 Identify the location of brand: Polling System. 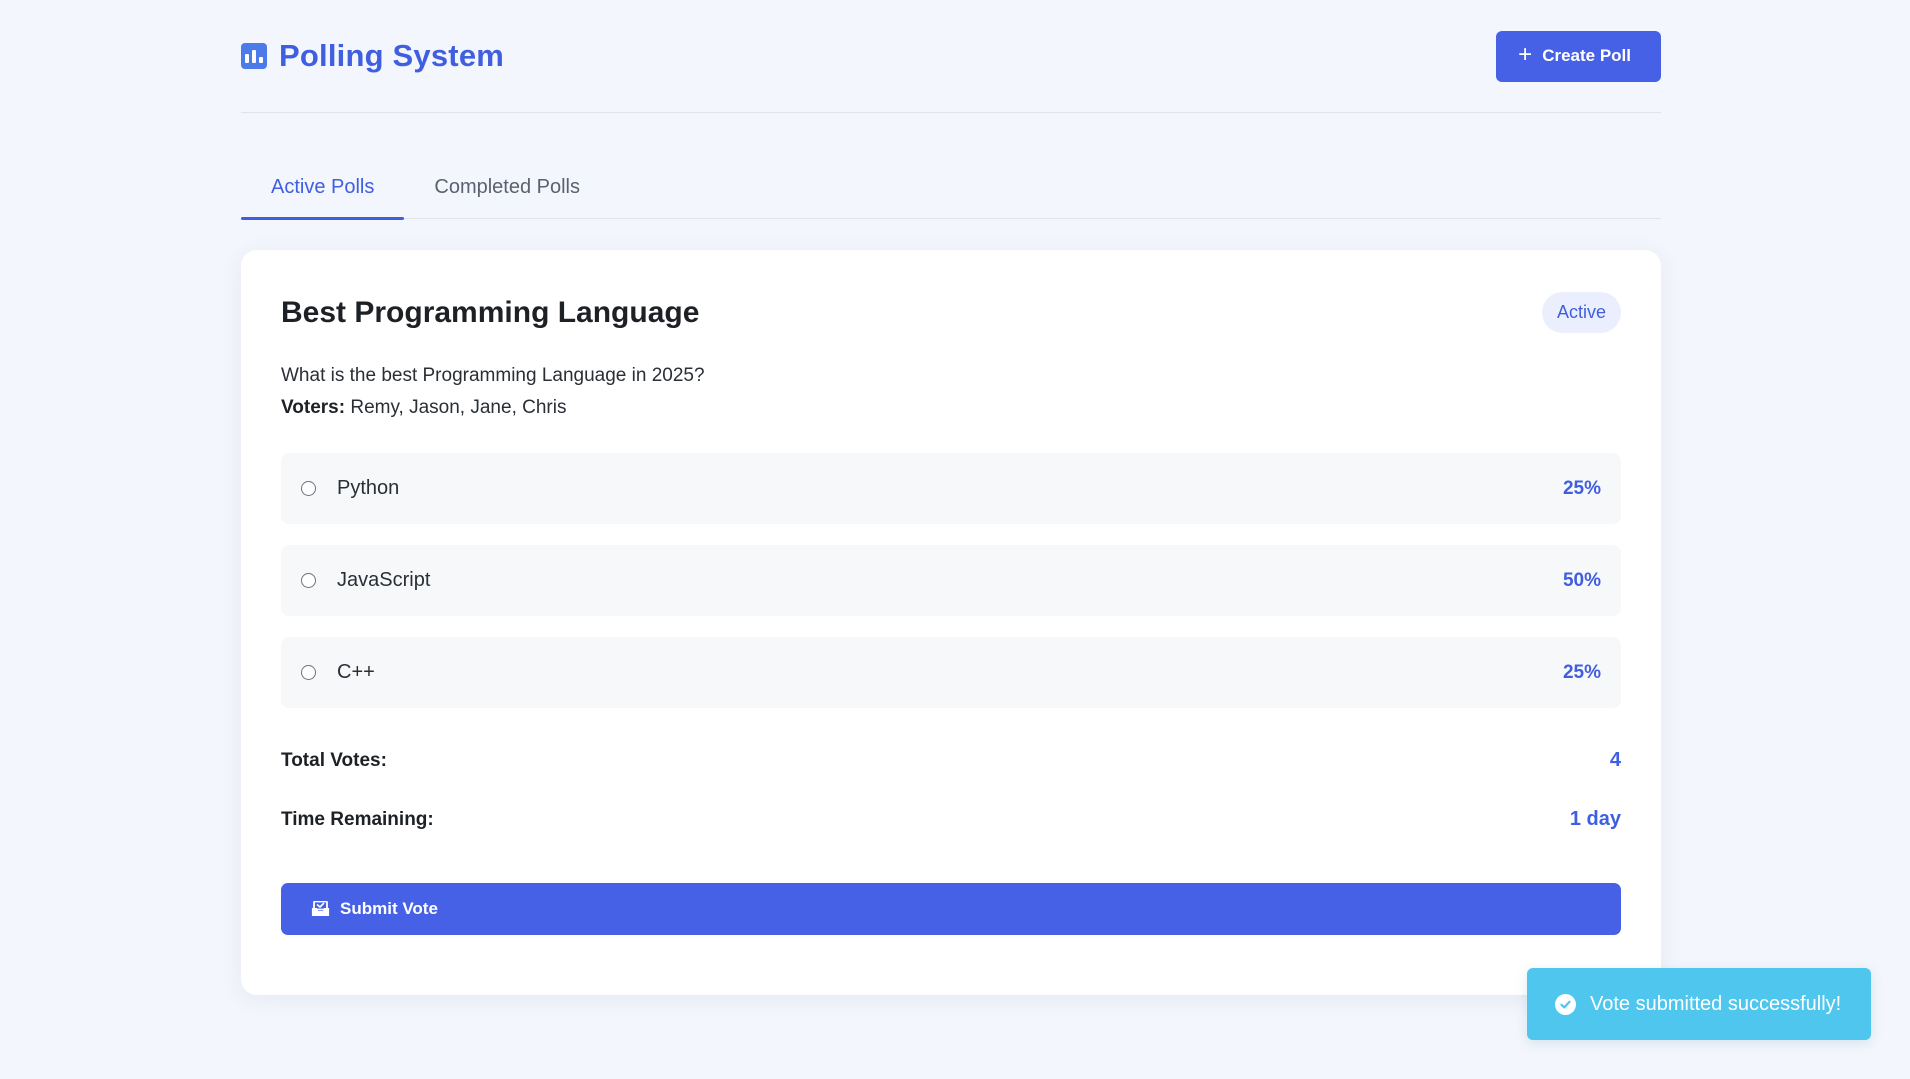
(372, 56).